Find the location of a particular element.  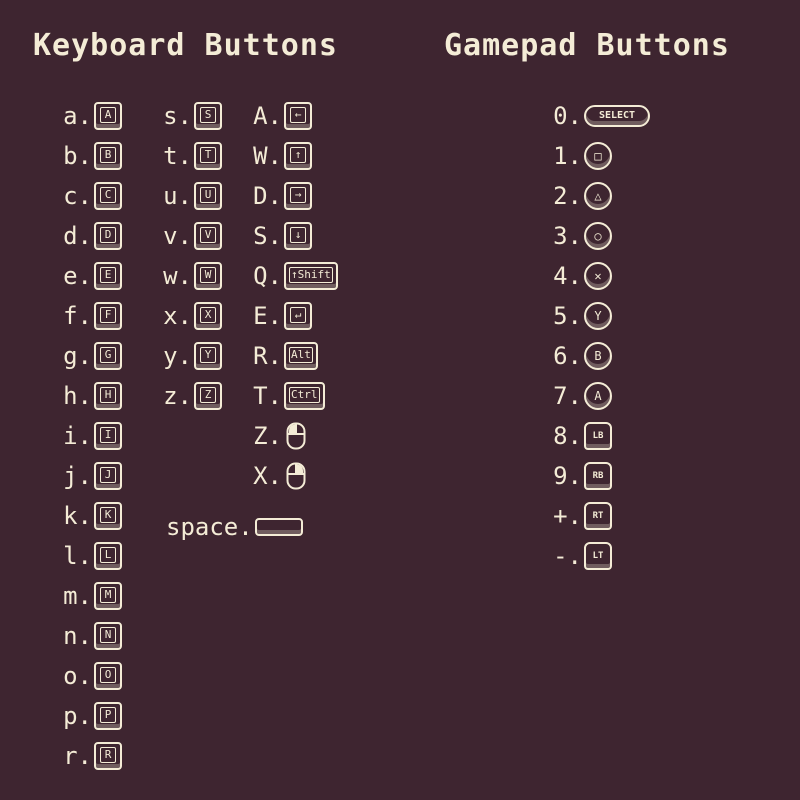

gamepad-row: -. LT is located at coordinates (599, 556).